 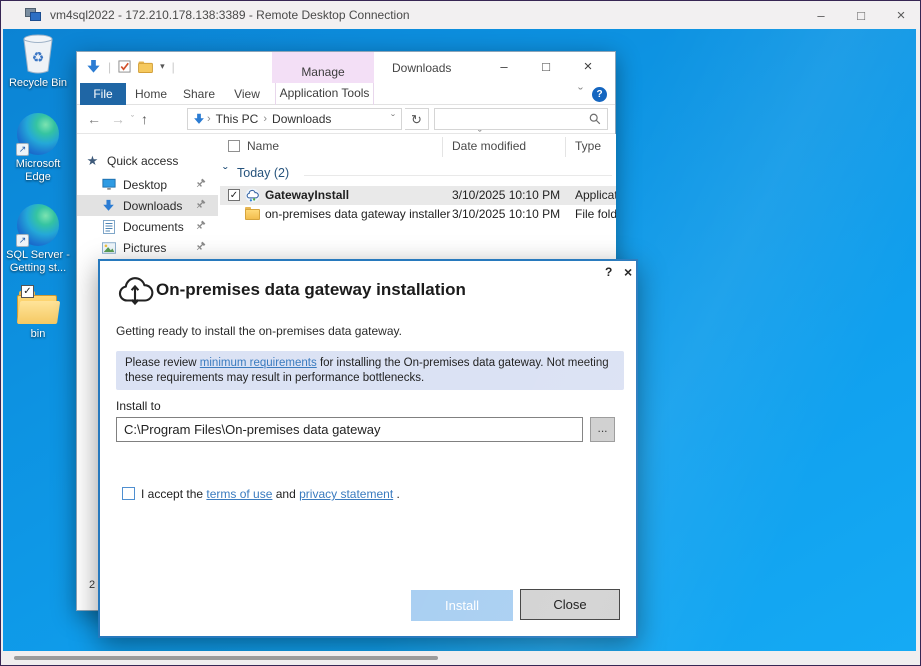 I want to click on desktop-icon-bin-folder: ✓ bin, so click(x=38, y=313).